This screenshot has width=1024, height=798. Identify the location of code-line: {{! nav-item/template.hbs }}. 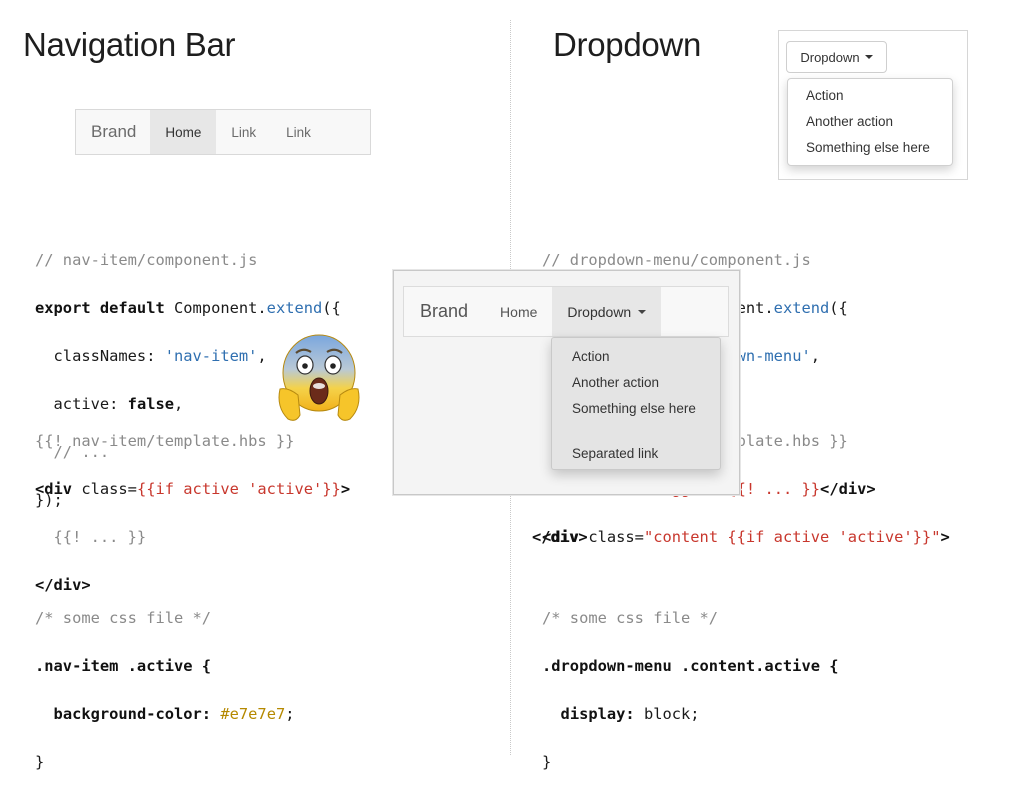
(165, 441).